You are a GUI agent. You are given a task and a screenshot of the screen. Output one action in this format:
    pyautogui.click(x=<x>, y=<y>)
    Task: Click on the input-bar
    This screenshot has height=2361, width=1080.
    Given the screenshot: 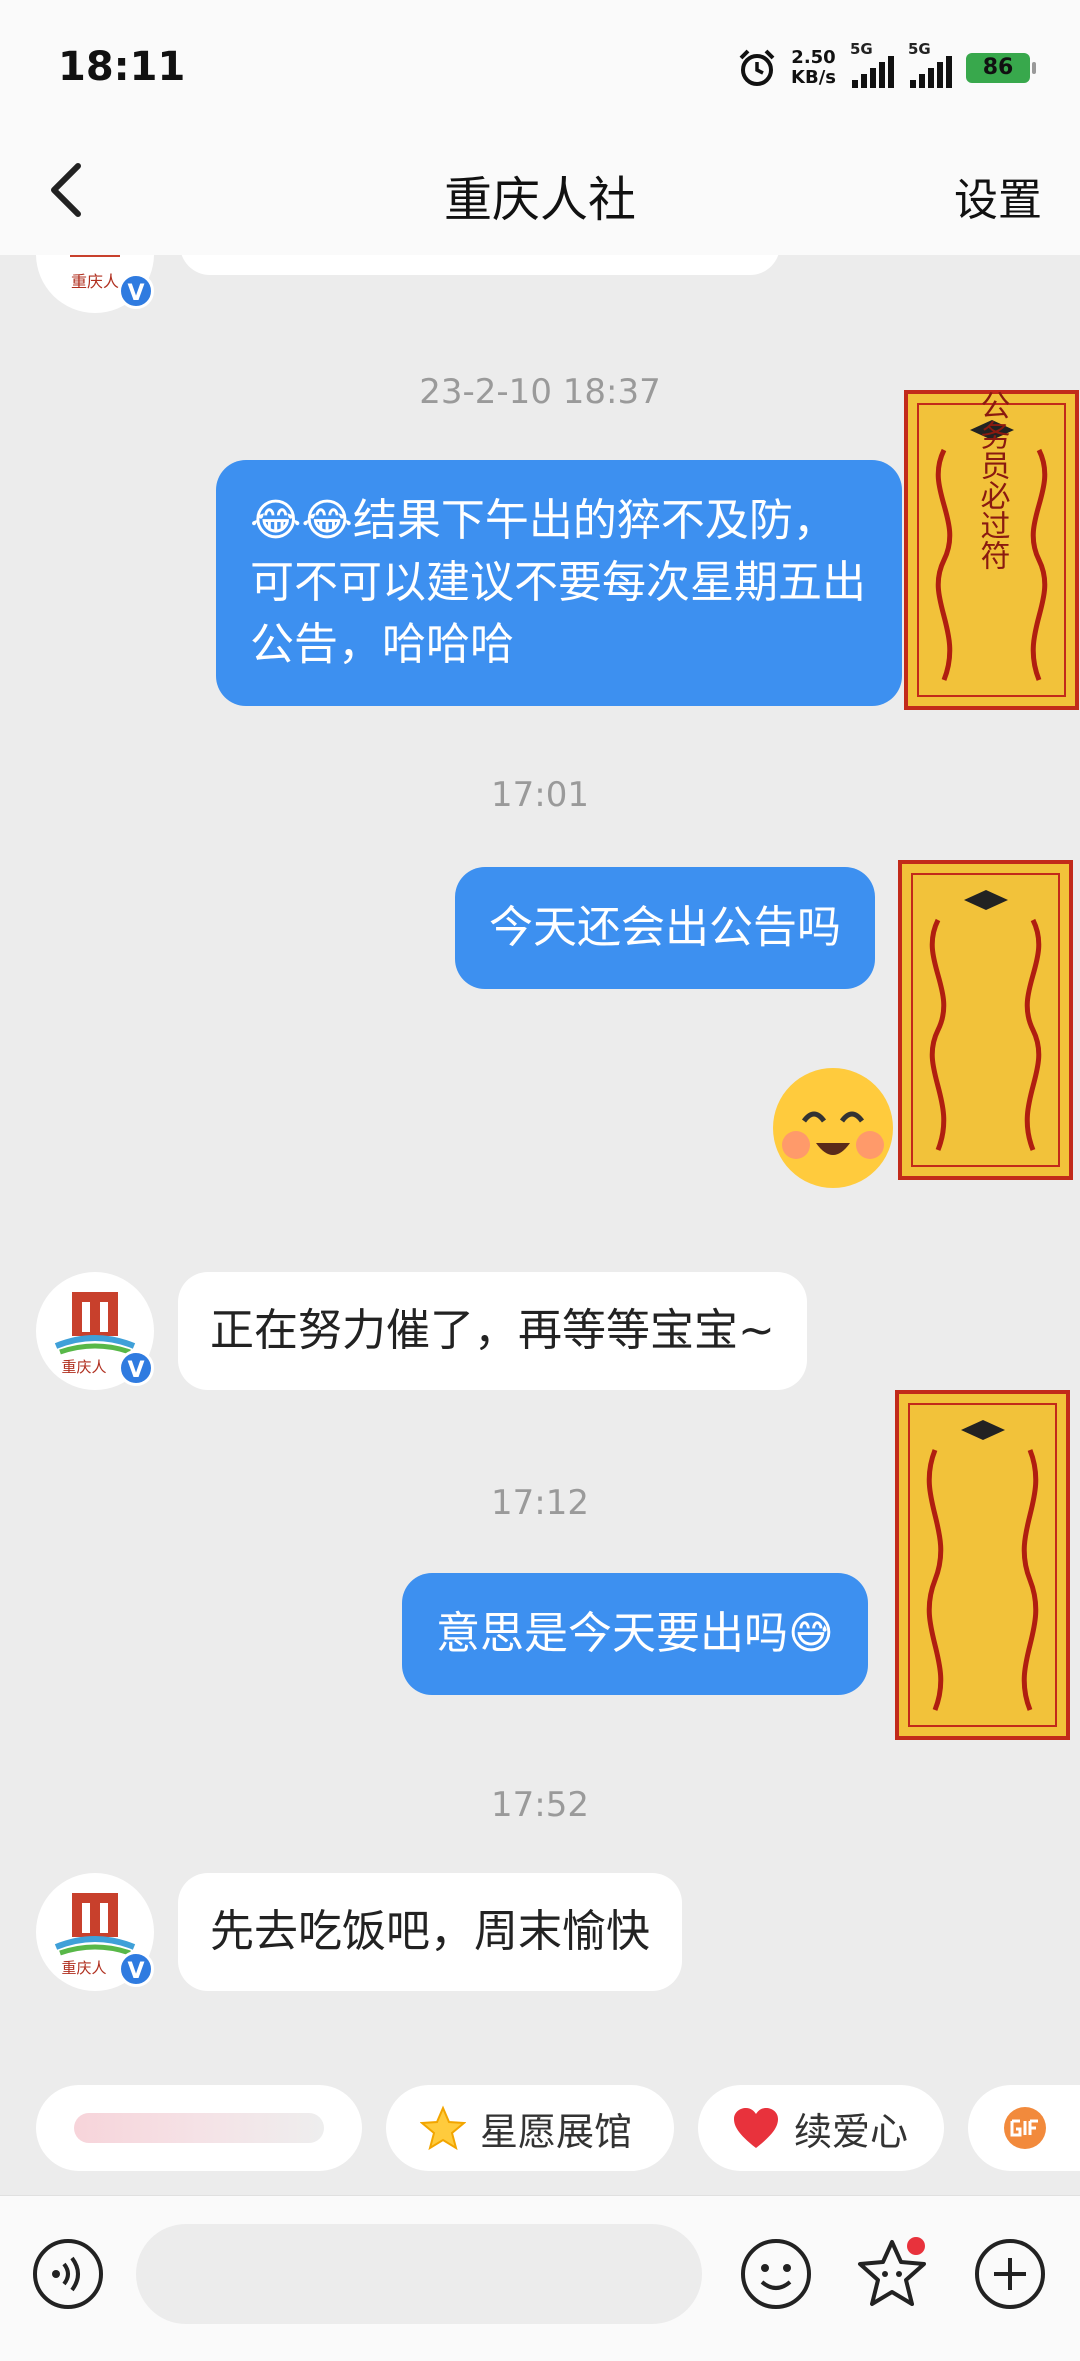 What is the action you would take?
    pyautogui.click(x=540, y=2278)
    